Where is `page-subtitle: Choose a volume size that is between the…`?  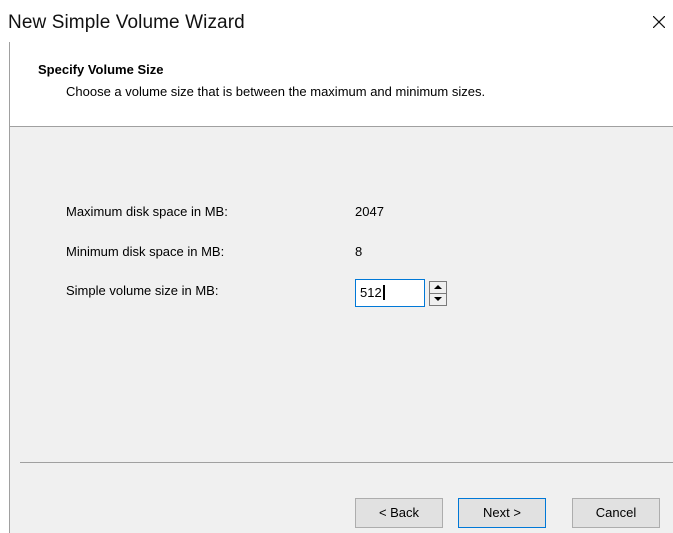 page-subtitle: Choose a volume size that is between the… is located at coordinates (276, 91).